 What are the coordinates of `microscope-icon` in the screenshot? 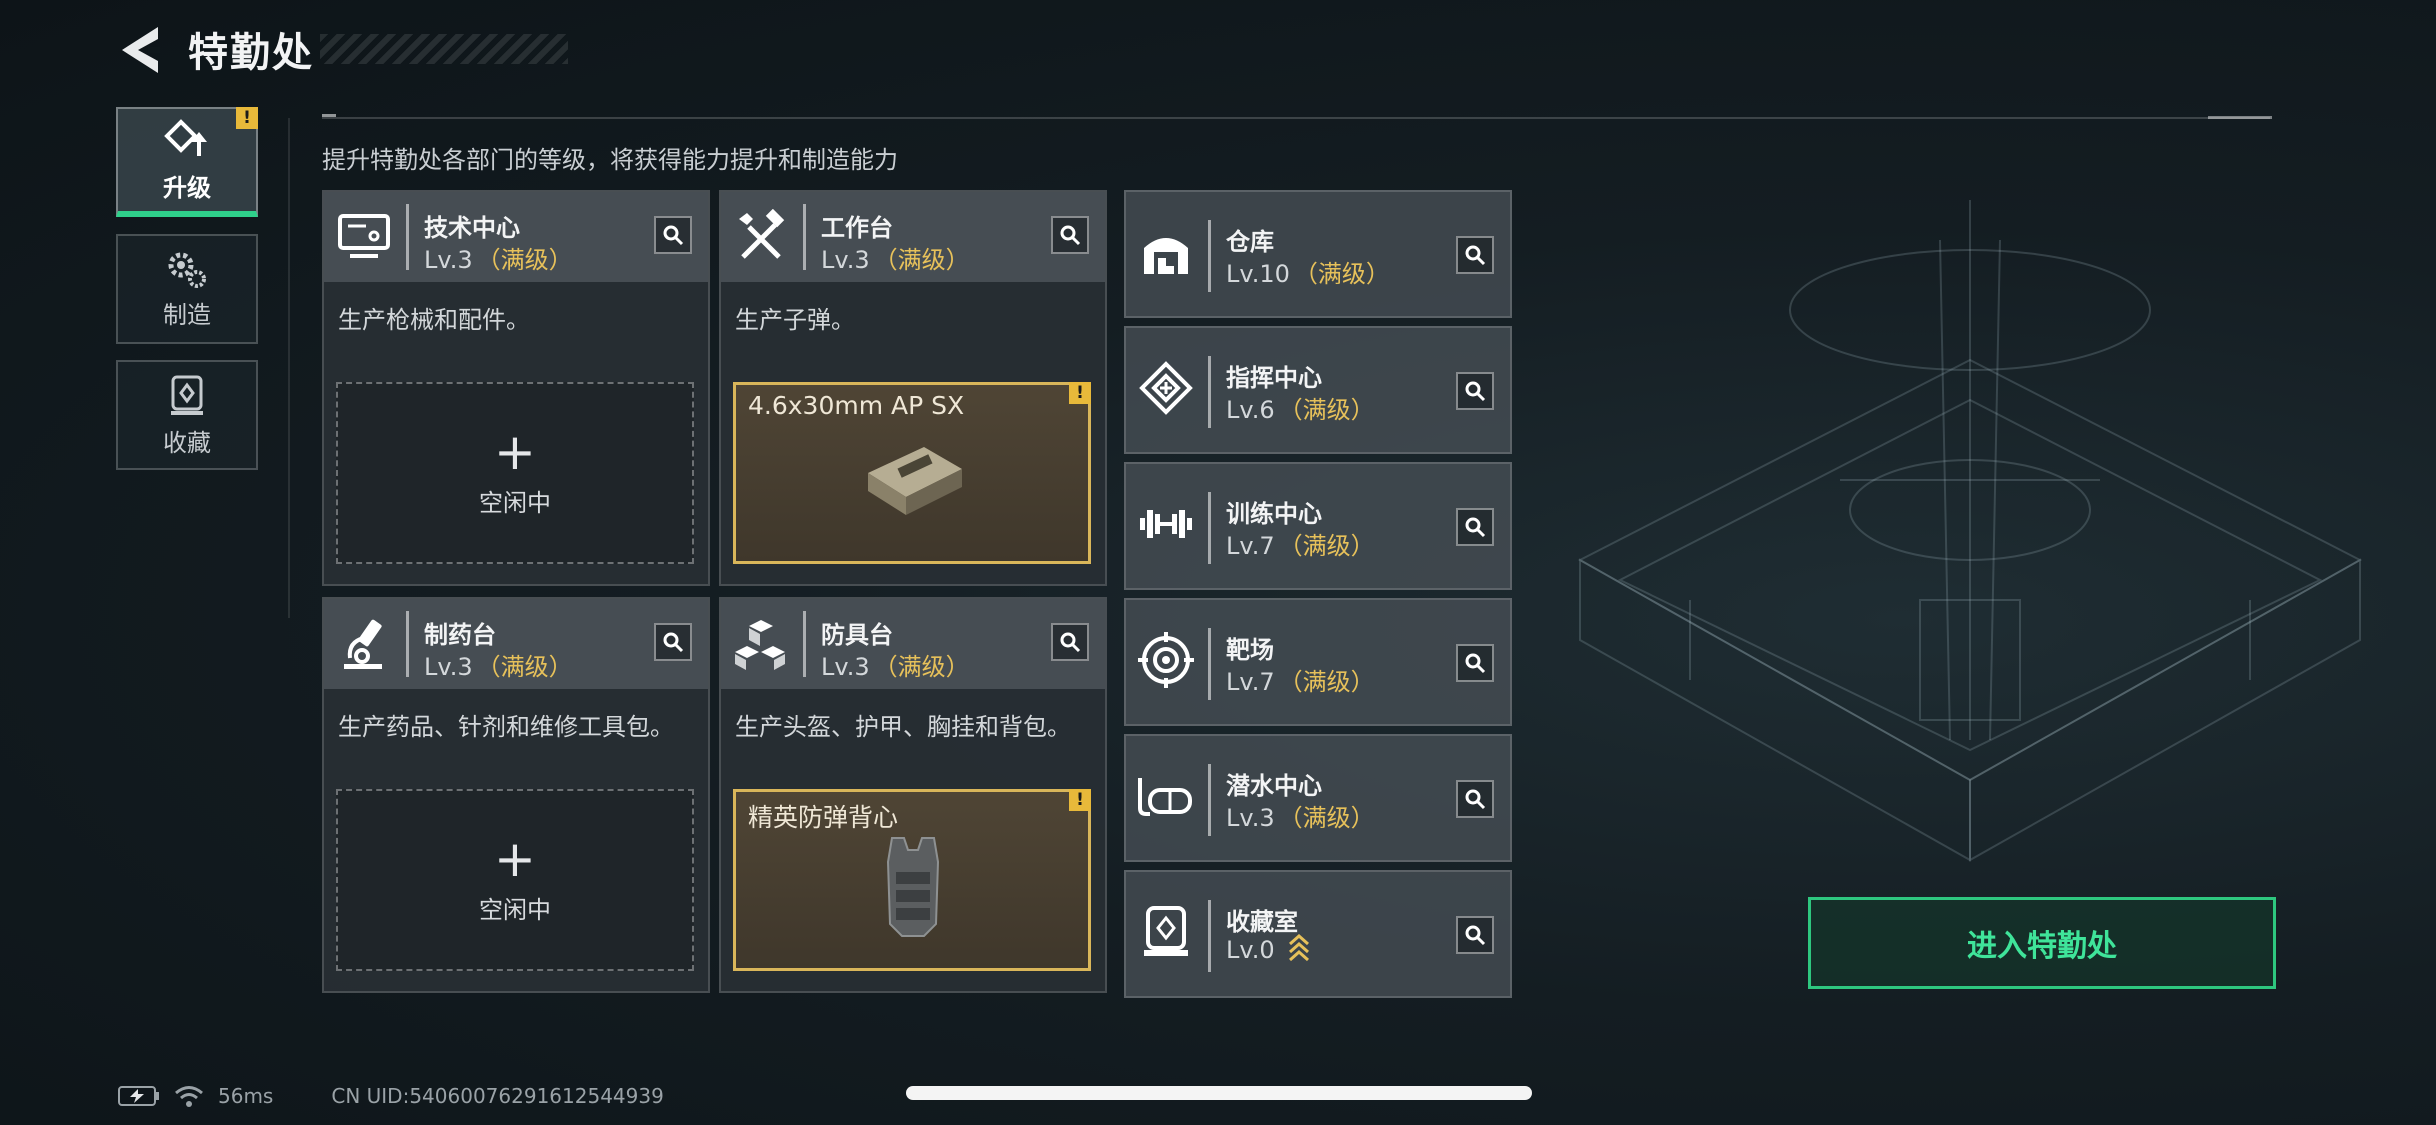 It's located at (364, 644).